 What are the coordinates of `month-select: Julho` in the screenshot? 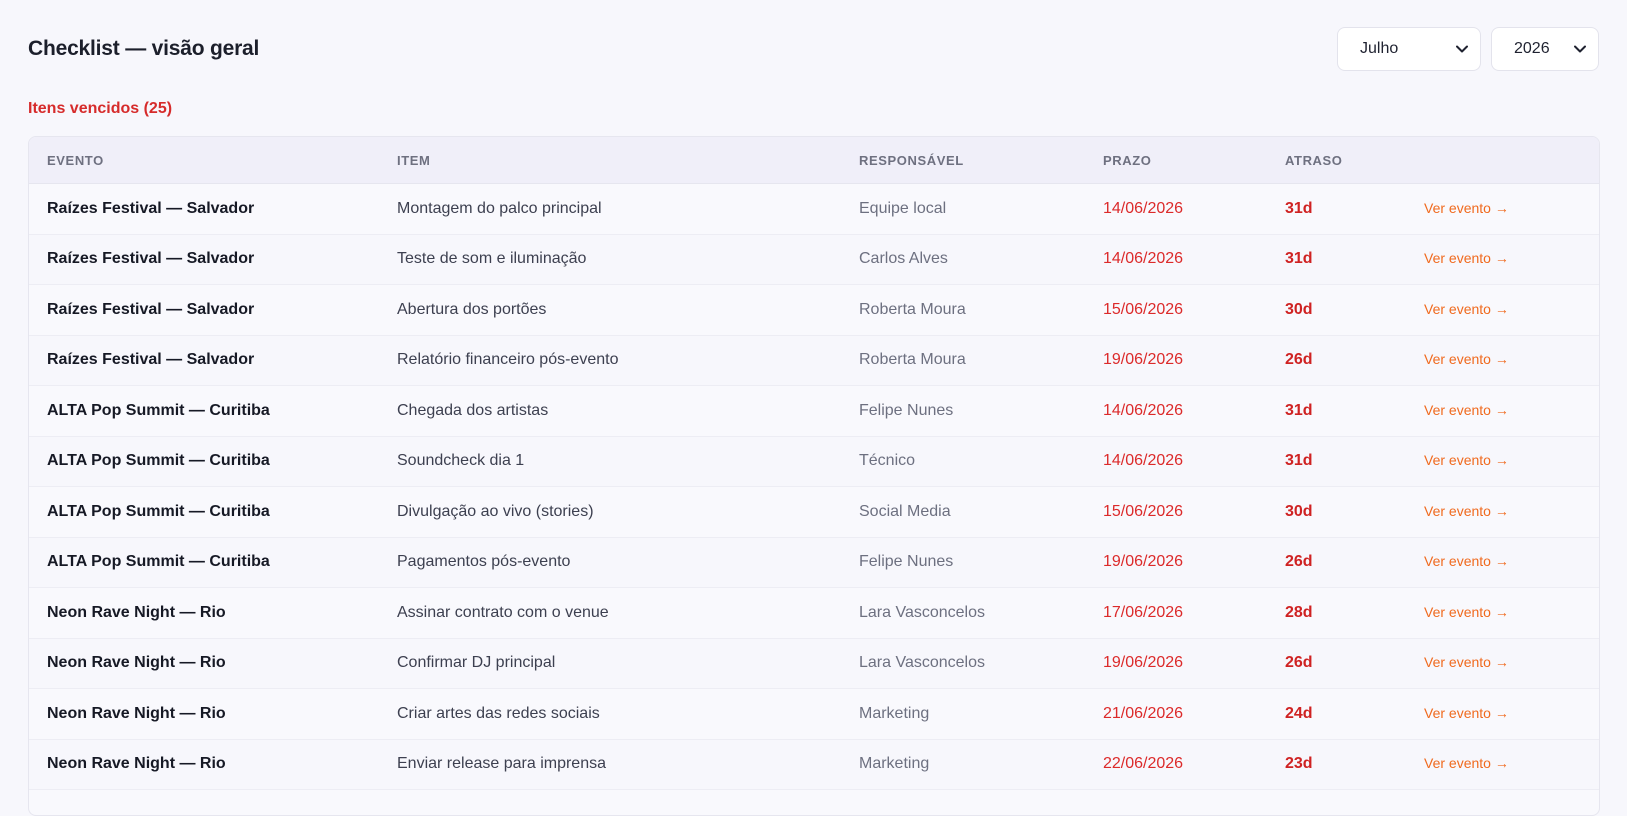 It's located at (1409, 49).